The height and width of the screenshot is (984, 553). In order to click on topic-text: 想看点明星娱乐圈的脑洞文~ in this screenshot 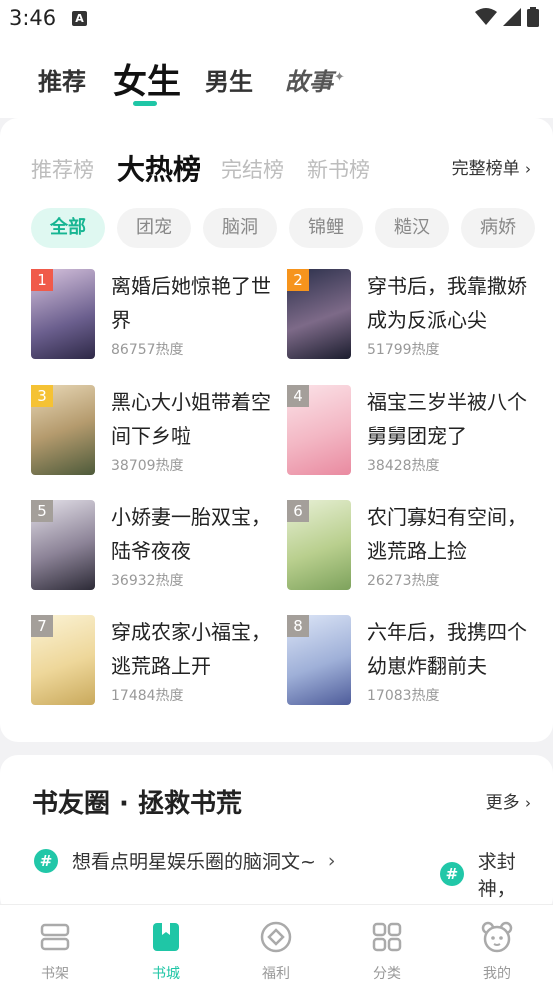, I will do `click(194, 862)`.